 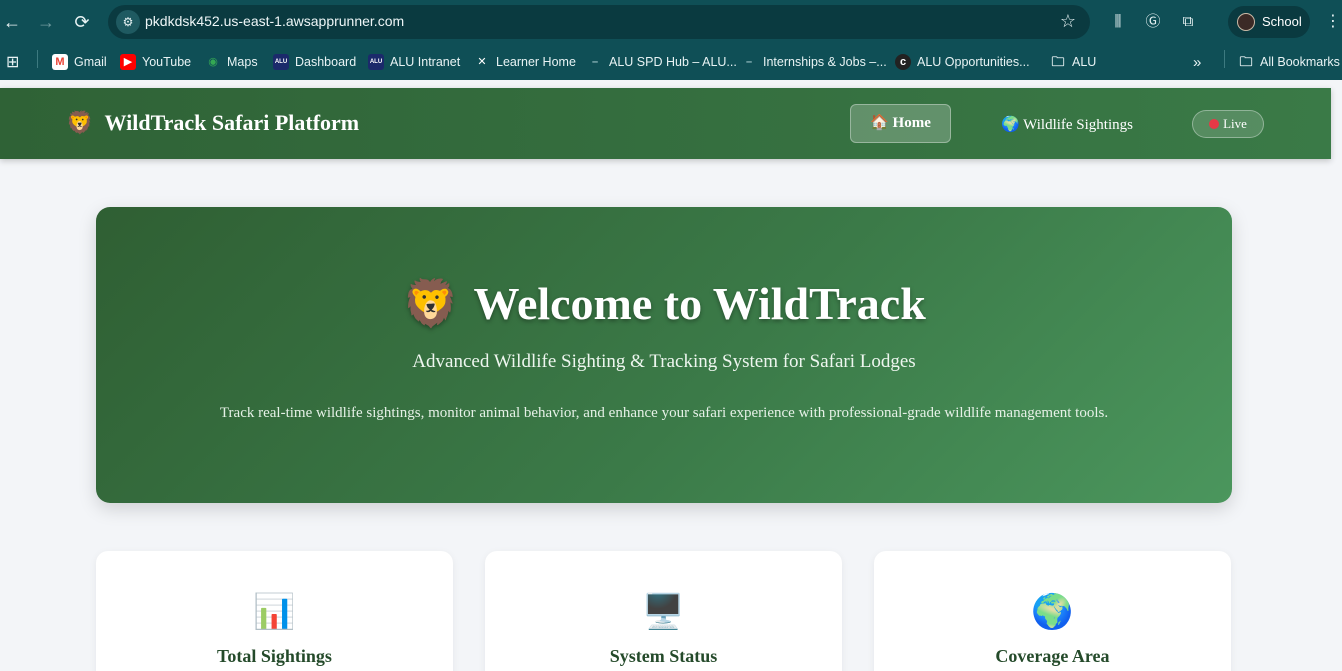 What do you see at coordinates (60, 62) in the screenshot?
I see `gmail-icon: M` at bounding box center [60, 62].